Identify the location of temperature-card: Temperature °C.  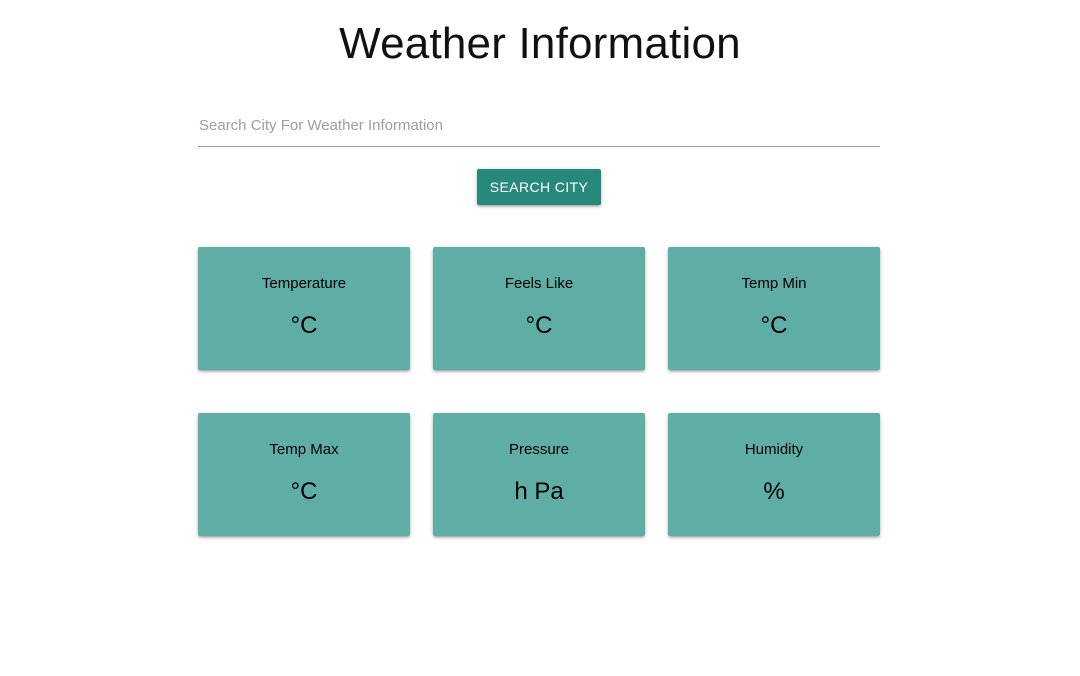
(304, 308).